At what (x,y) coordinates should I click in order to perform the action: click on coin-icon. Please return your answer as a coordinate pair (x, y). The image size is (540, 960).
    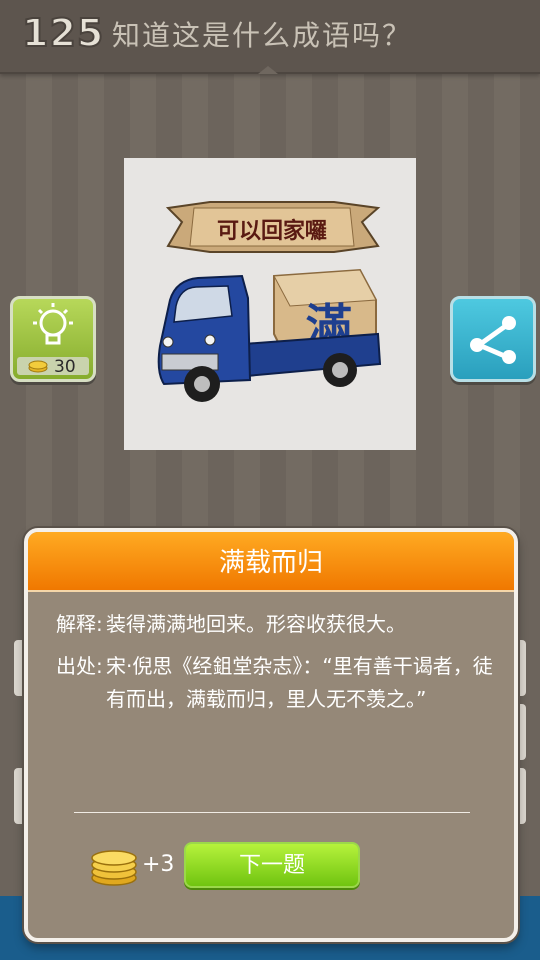
    Looking at the image, I should click on (38, 366).